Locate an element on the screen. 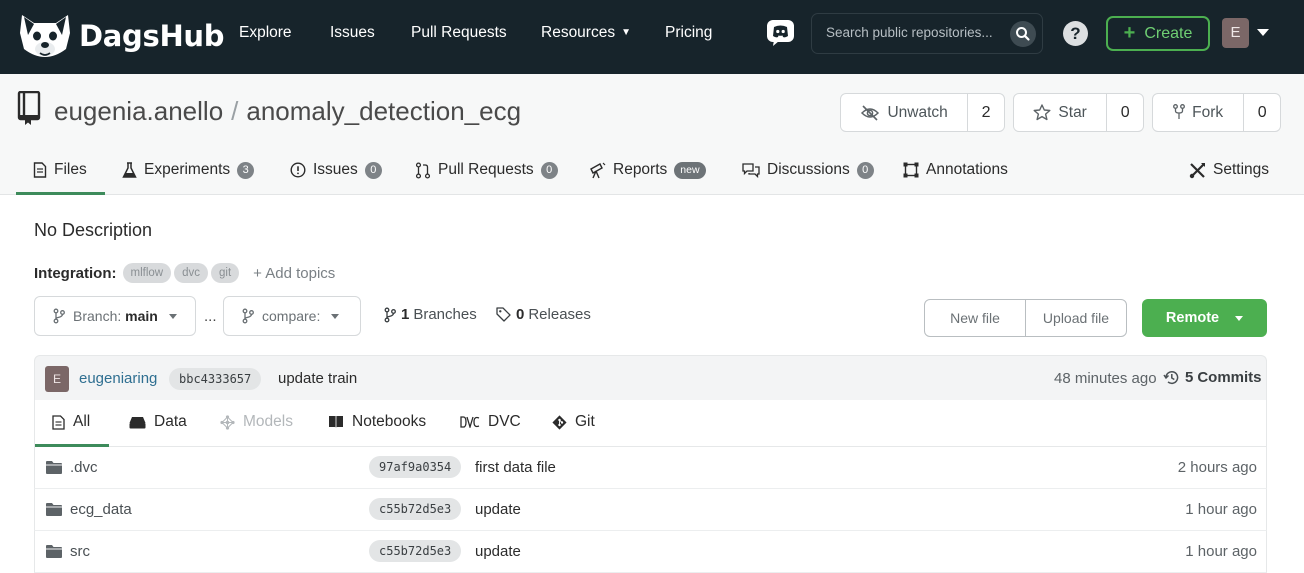 Image resolution: width=1304 pixels, height=573 pixels. nav-explore: Explore is located at coordinates (265, 33).